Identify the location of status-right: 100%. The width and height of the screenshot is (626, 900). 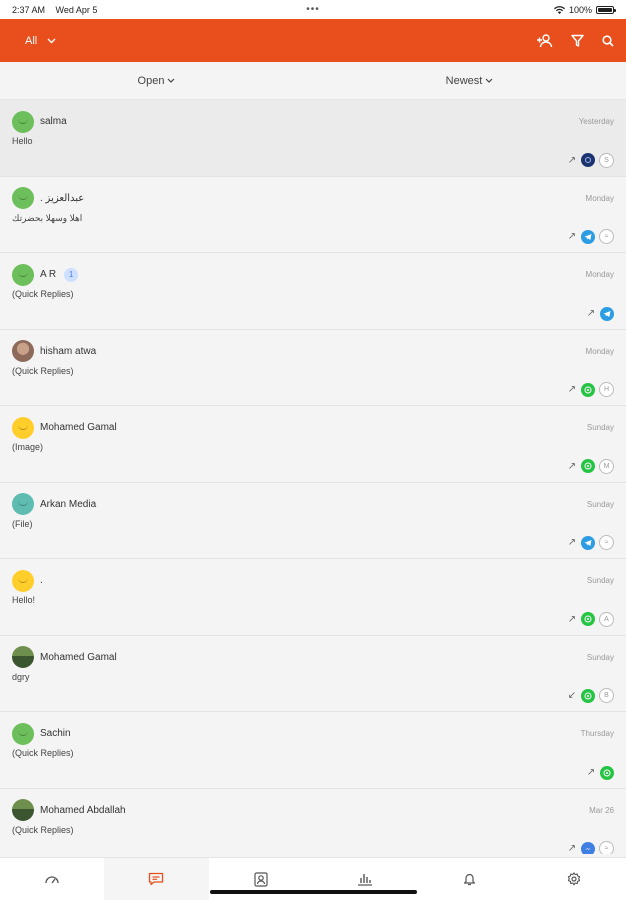
(584, 9).